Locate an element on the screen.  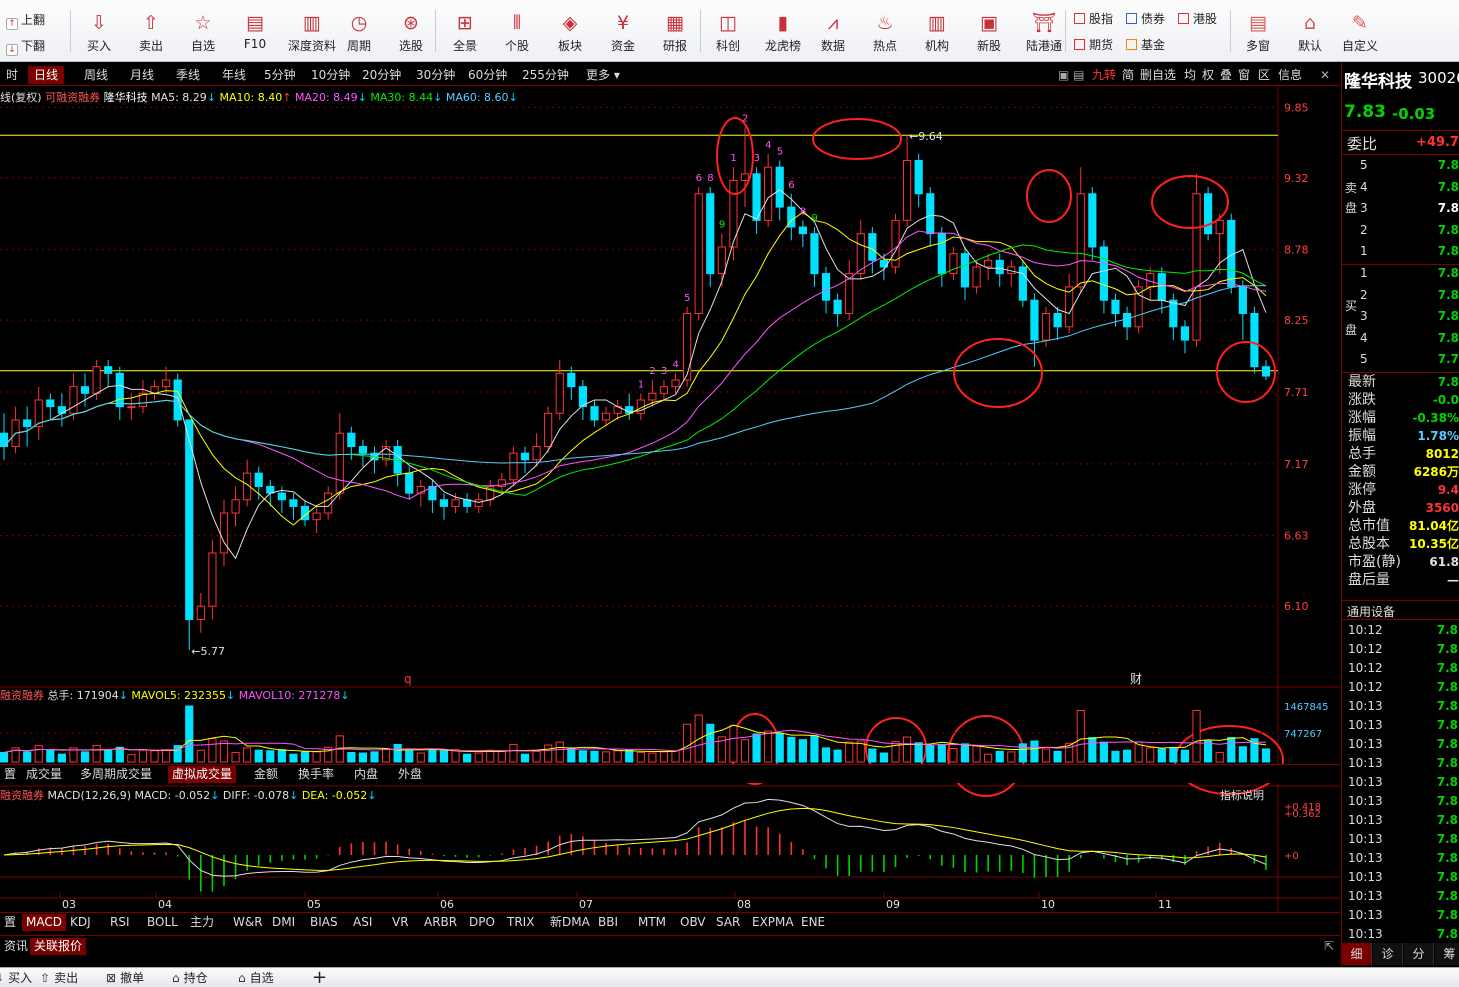
period-tab: 周线 is located at coordinates (96, 75).